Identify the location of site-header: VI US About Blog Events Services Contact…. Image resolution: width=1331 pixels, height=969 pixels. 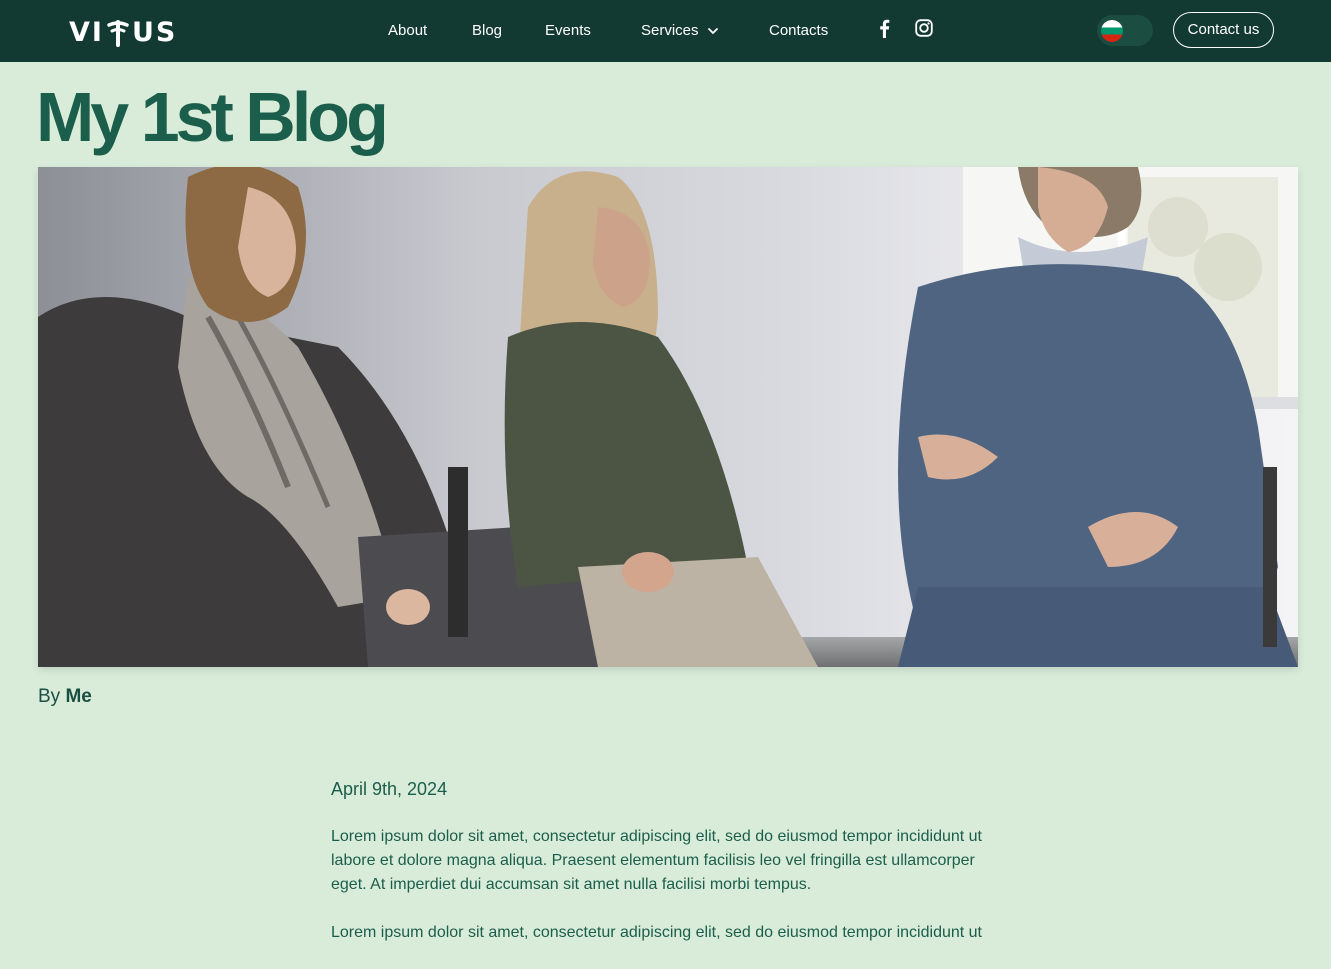
(665, 31).